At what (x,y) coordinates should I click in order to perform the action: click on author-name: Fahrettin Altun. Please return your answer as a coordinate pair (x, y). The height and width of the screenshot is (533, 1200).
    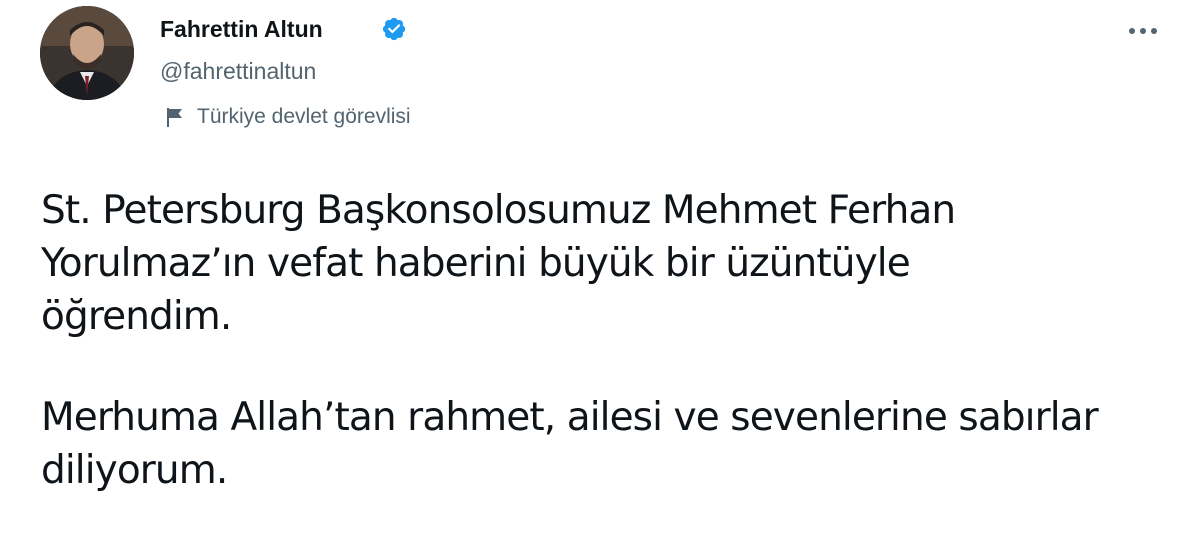
    Looking at the image, I should click on (241, 29).